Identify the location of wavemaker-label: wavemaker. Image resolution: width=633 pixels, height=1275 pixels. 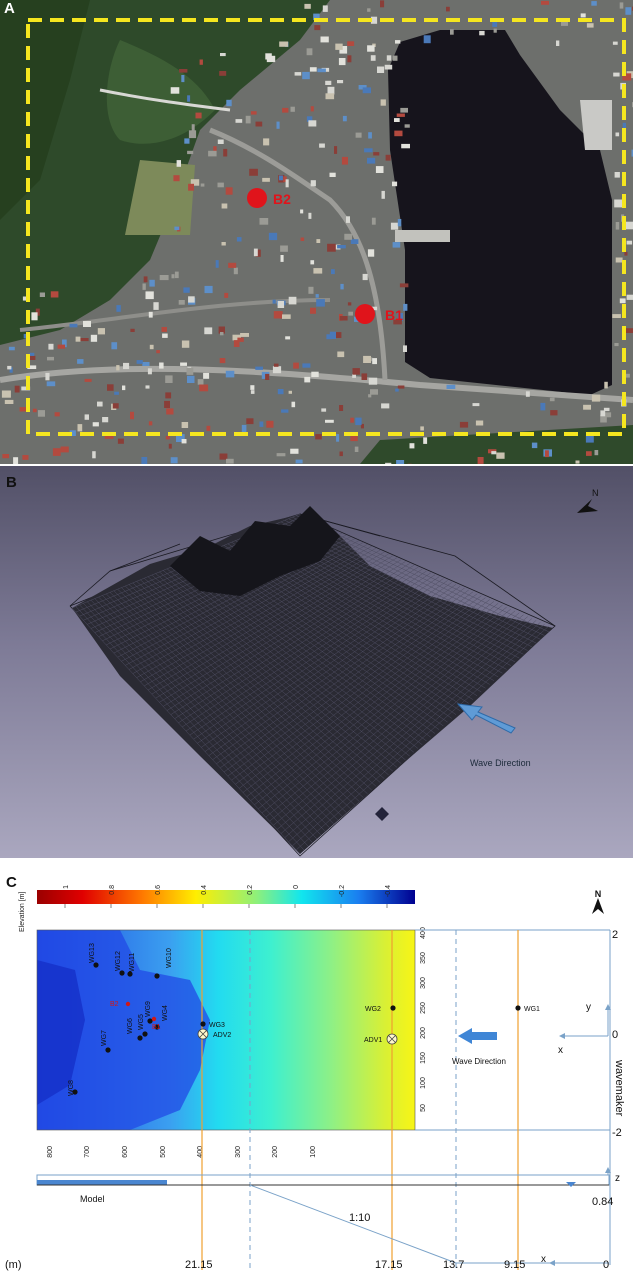
(619, 1088).